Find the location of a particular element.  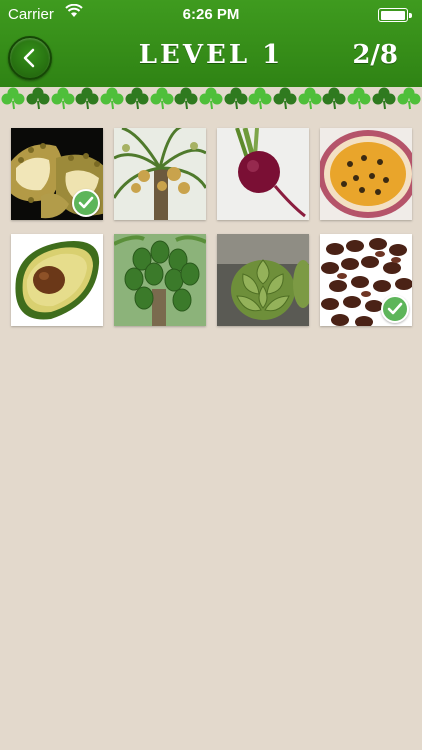

top-bar: Carrier 6:26 PM LEVEL 1 2/8 is located at coordinates (211, 43).